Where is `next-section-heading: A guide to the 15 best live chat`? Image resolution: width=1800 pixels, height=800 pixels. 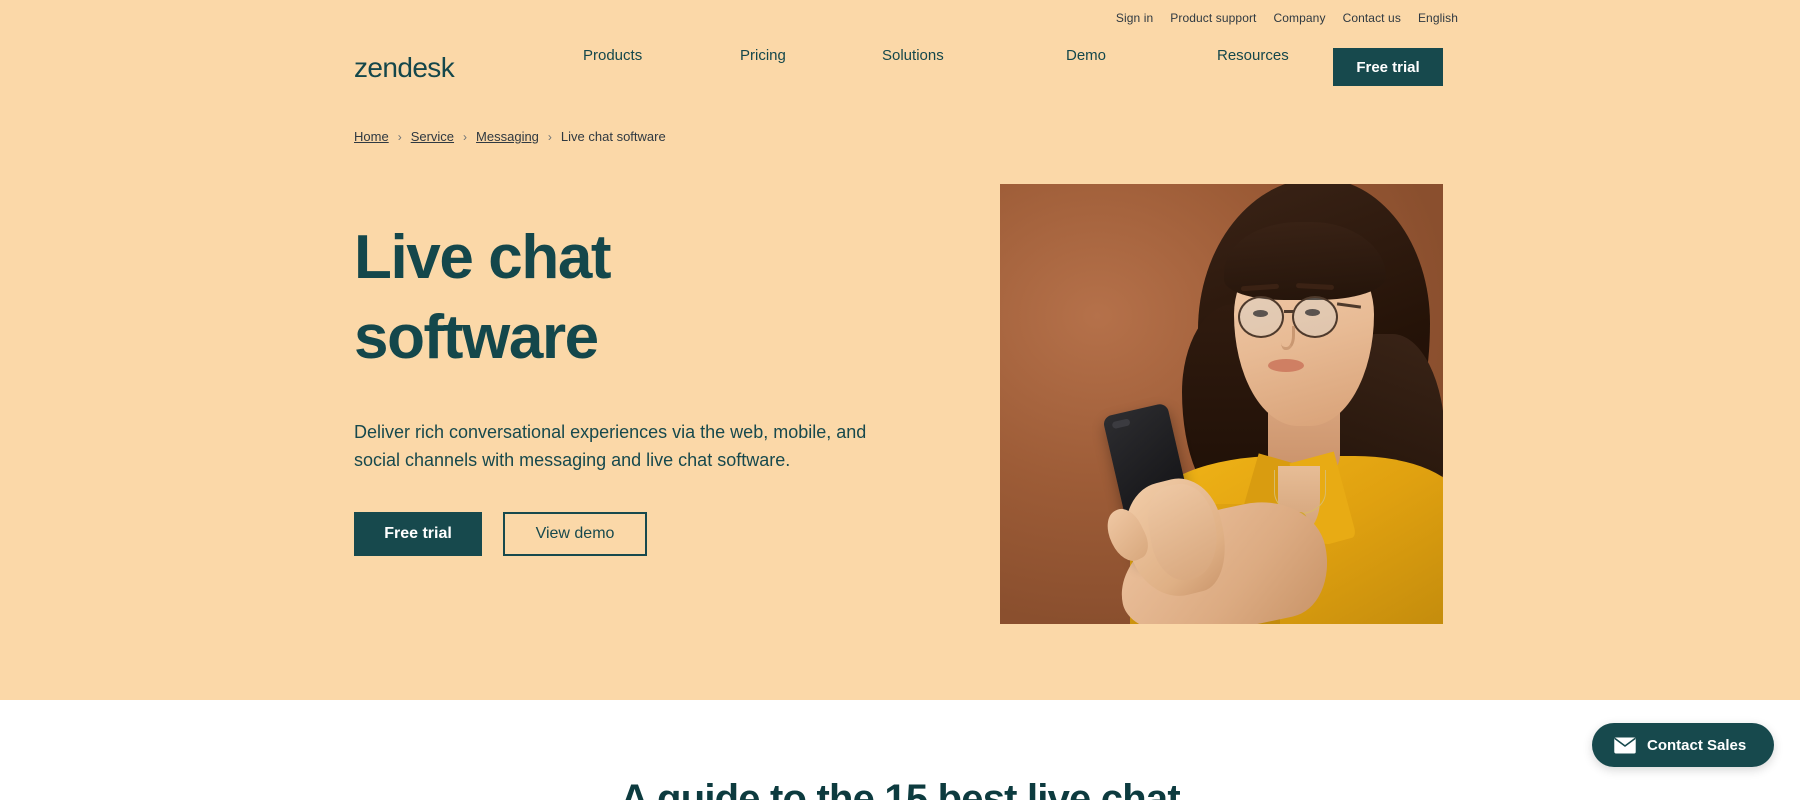
next-section-heading: A guide to the 15 best live chat is located at coordinates (900, 788).